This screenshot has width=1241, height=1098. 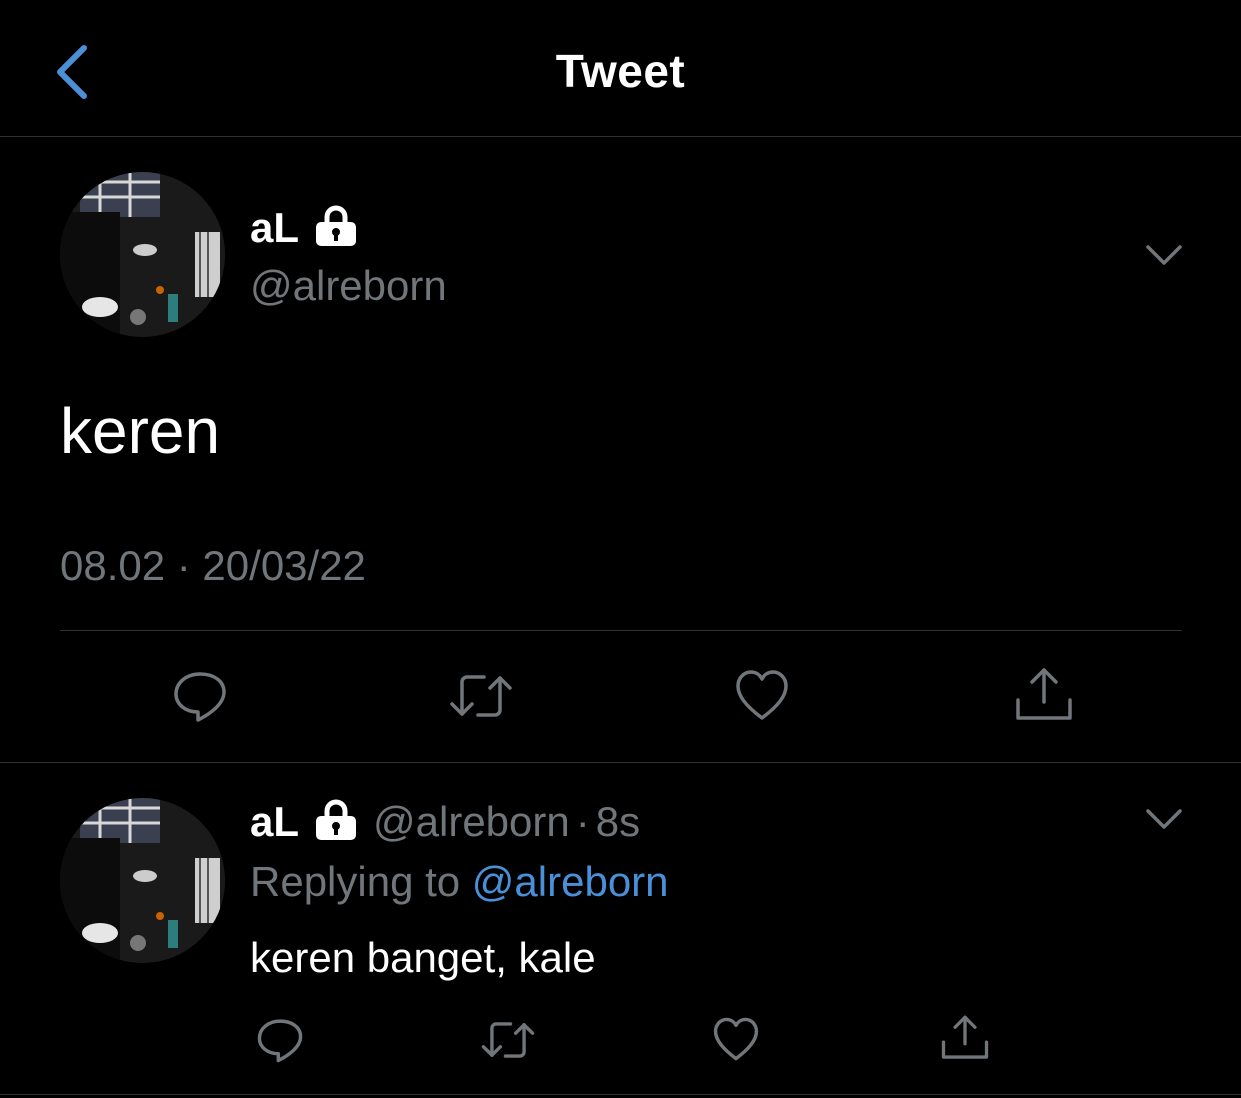 I want to click on replying-to-handle-link: @alreborn, so click(x=570, y=881).